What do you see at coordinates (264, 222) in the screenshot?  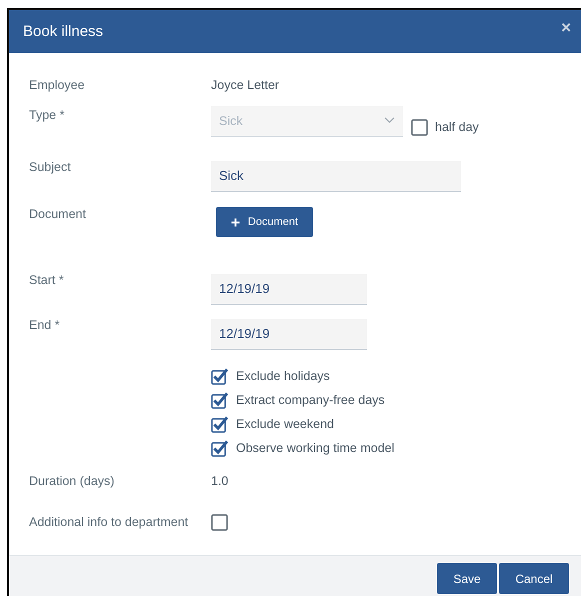 I see `add-document-button: Document` at bounding box center [264, 222].